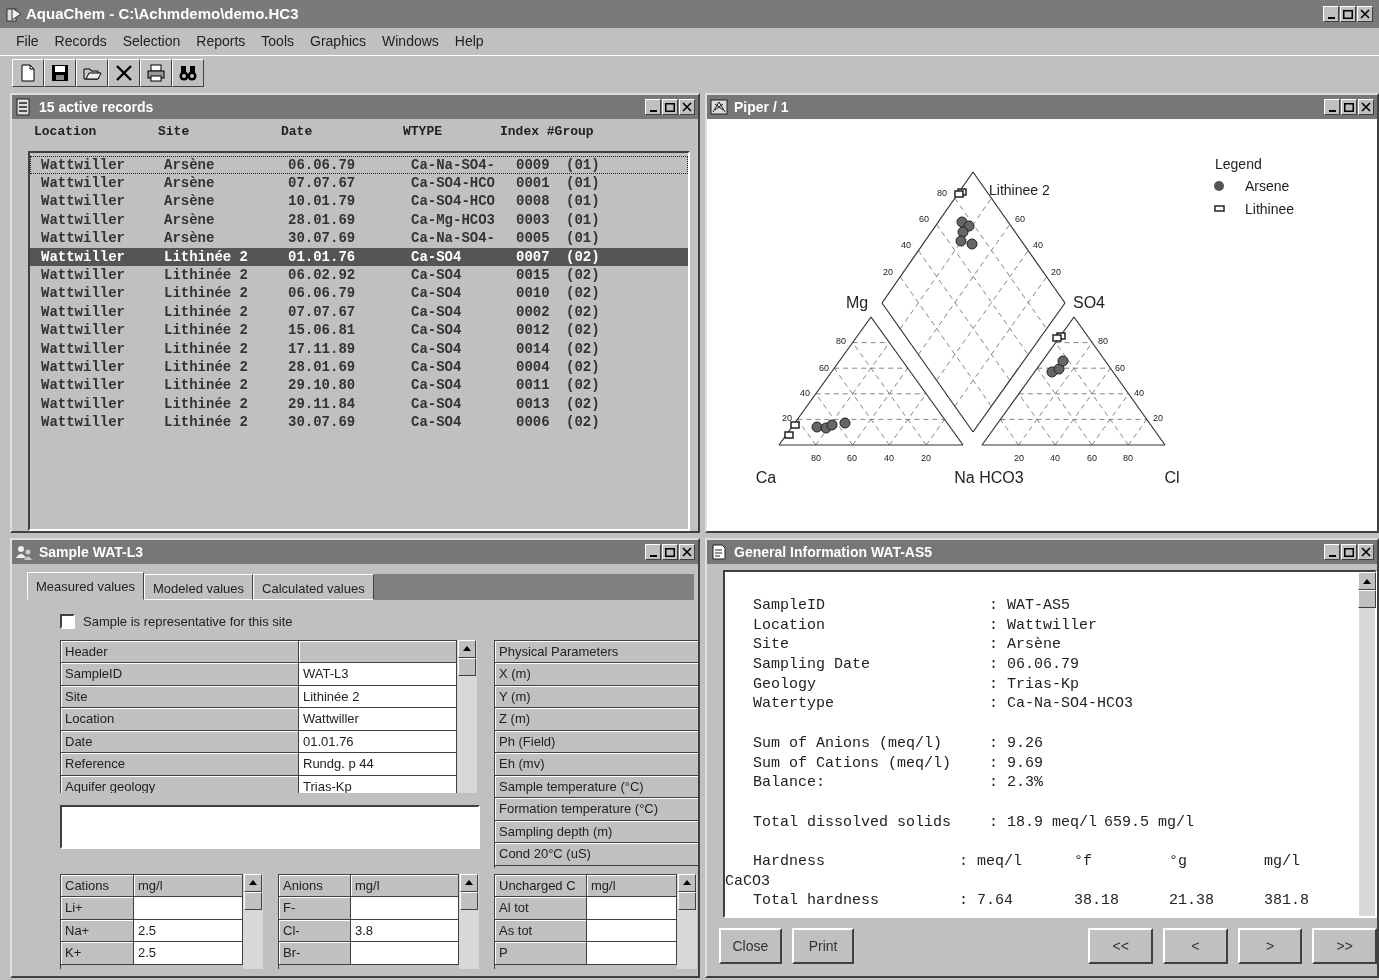  I want to click on menu-item: Selection, so click(151, 41).